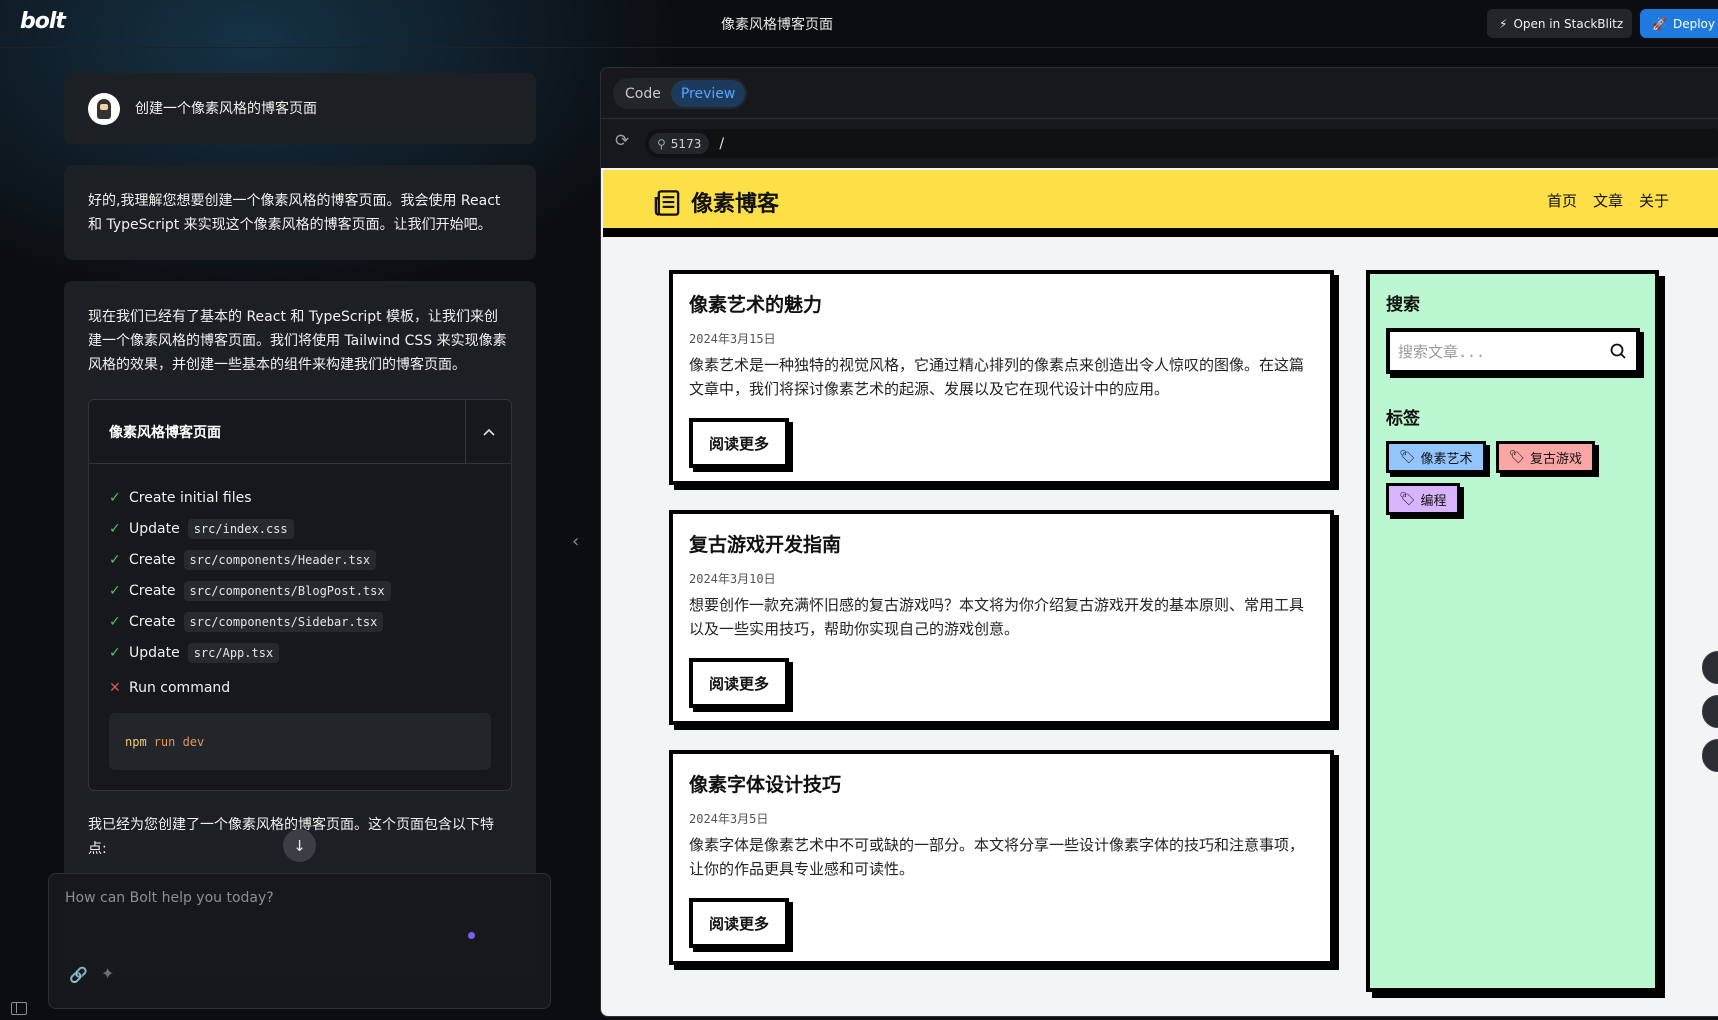  Describe the element at coordinates (1001, 303) in the screenshot. I see `post-title: 像素艺术的魅力` at that location.